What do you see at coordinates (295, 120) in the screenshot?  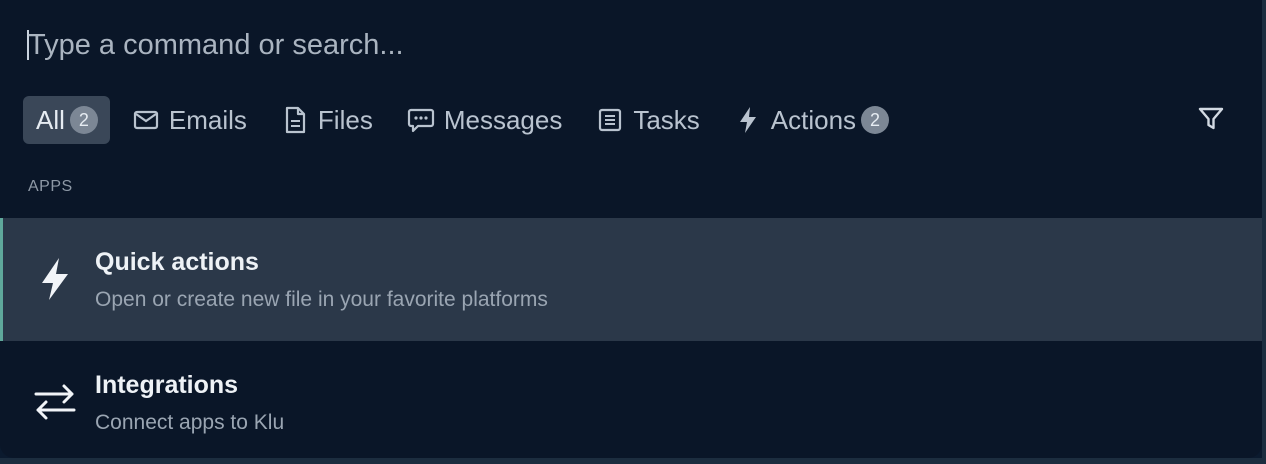 I see `file-icon` at bounding box center [295, 120].